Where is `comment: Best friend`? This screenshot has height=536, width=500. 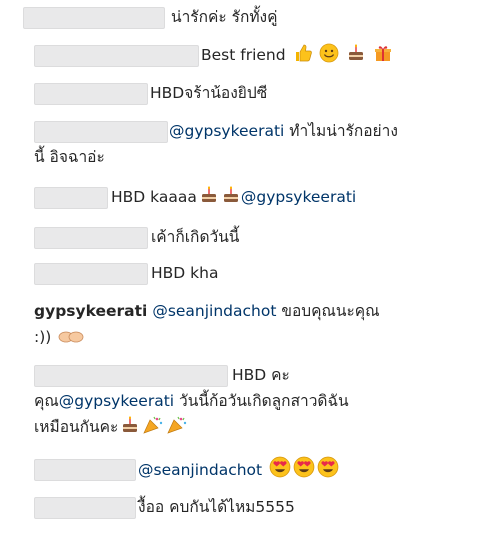
comment: Best friend is located at coordinates (250, 55).